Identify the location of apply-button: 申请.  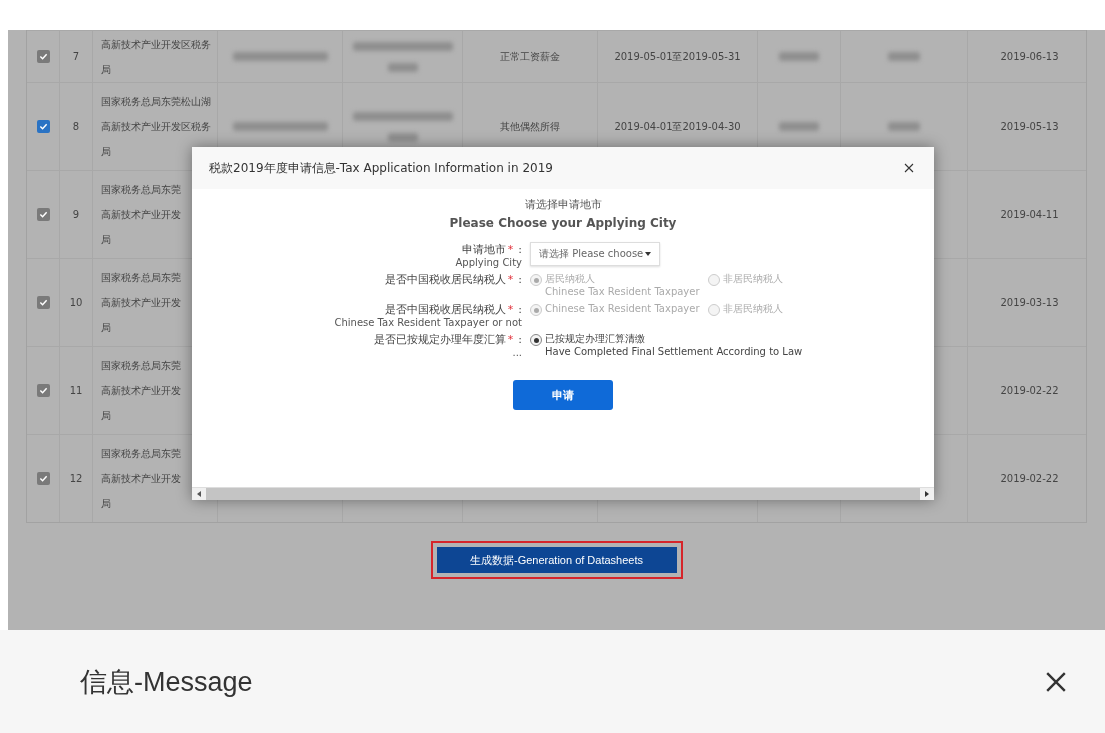
(563, 395).